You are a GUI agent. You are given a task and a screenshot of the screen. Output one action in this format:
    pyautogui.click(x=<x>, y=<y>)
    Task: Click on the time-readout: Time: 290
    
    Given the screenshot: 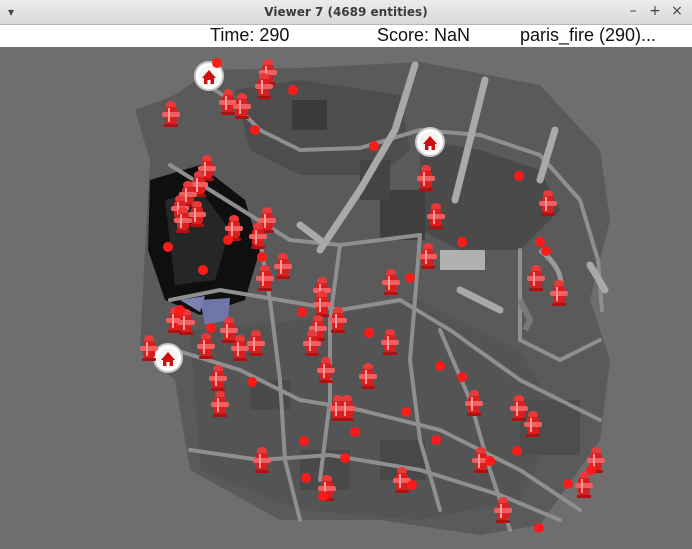 What is the action you would take?
    pyautogui.click(x=250, y=35)
    